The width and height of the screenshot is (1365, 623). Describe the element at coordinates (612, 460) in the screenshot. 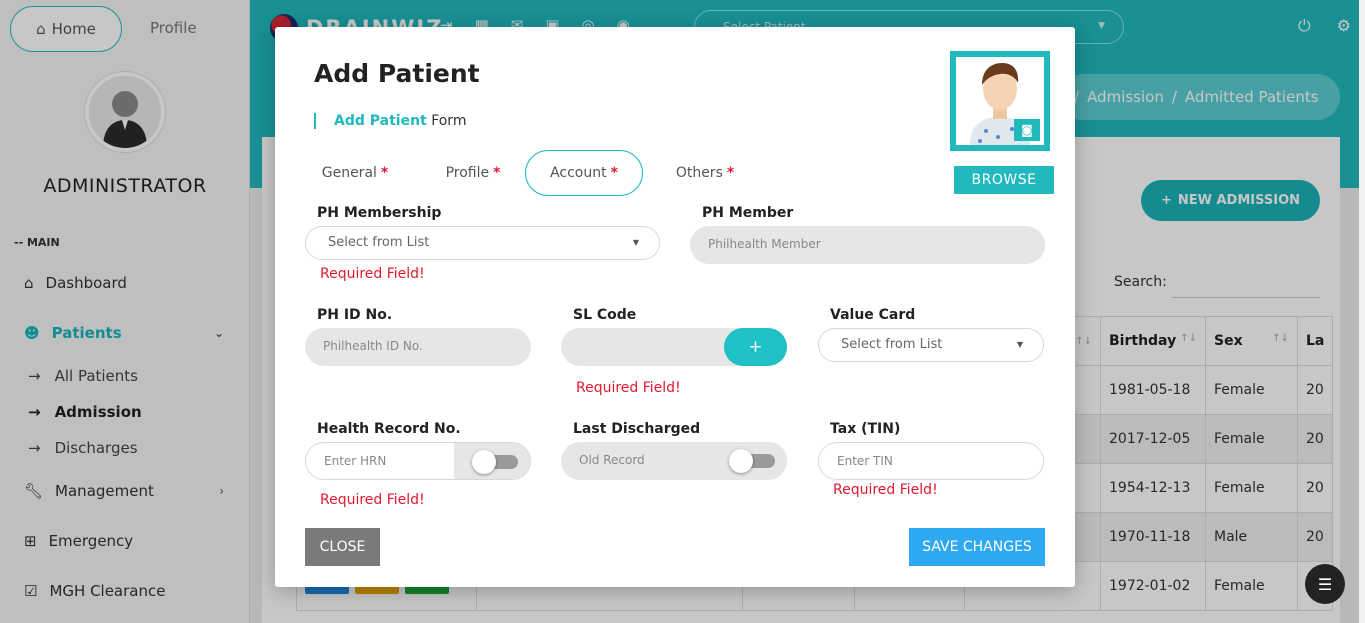

I see `last-discharged-placeholder: Old Record` at that location.